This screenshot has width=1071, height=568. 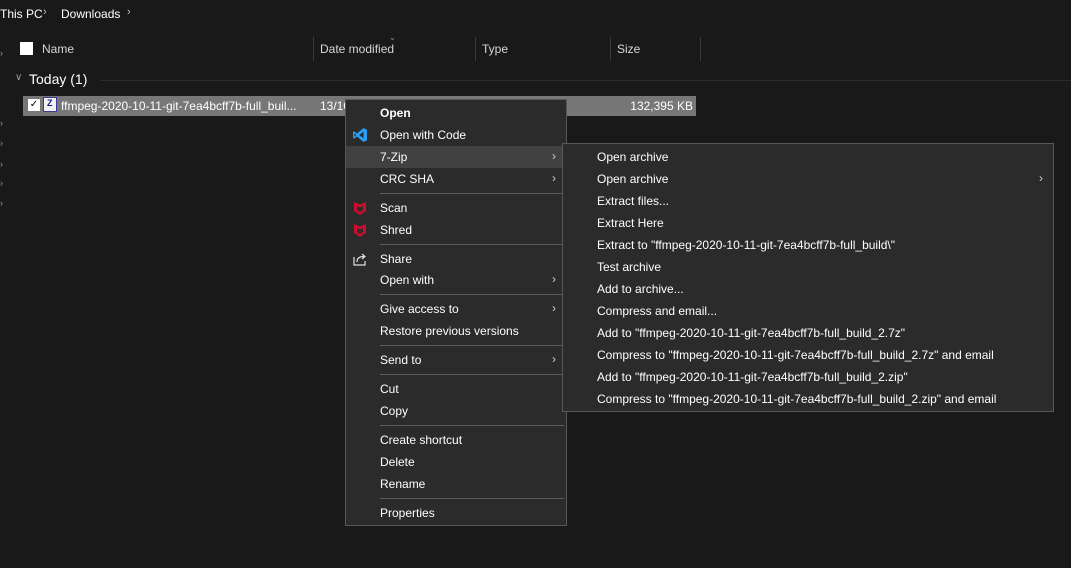 I want to click on menu-item-label: Create shortcut, so click(x=421, y=440).